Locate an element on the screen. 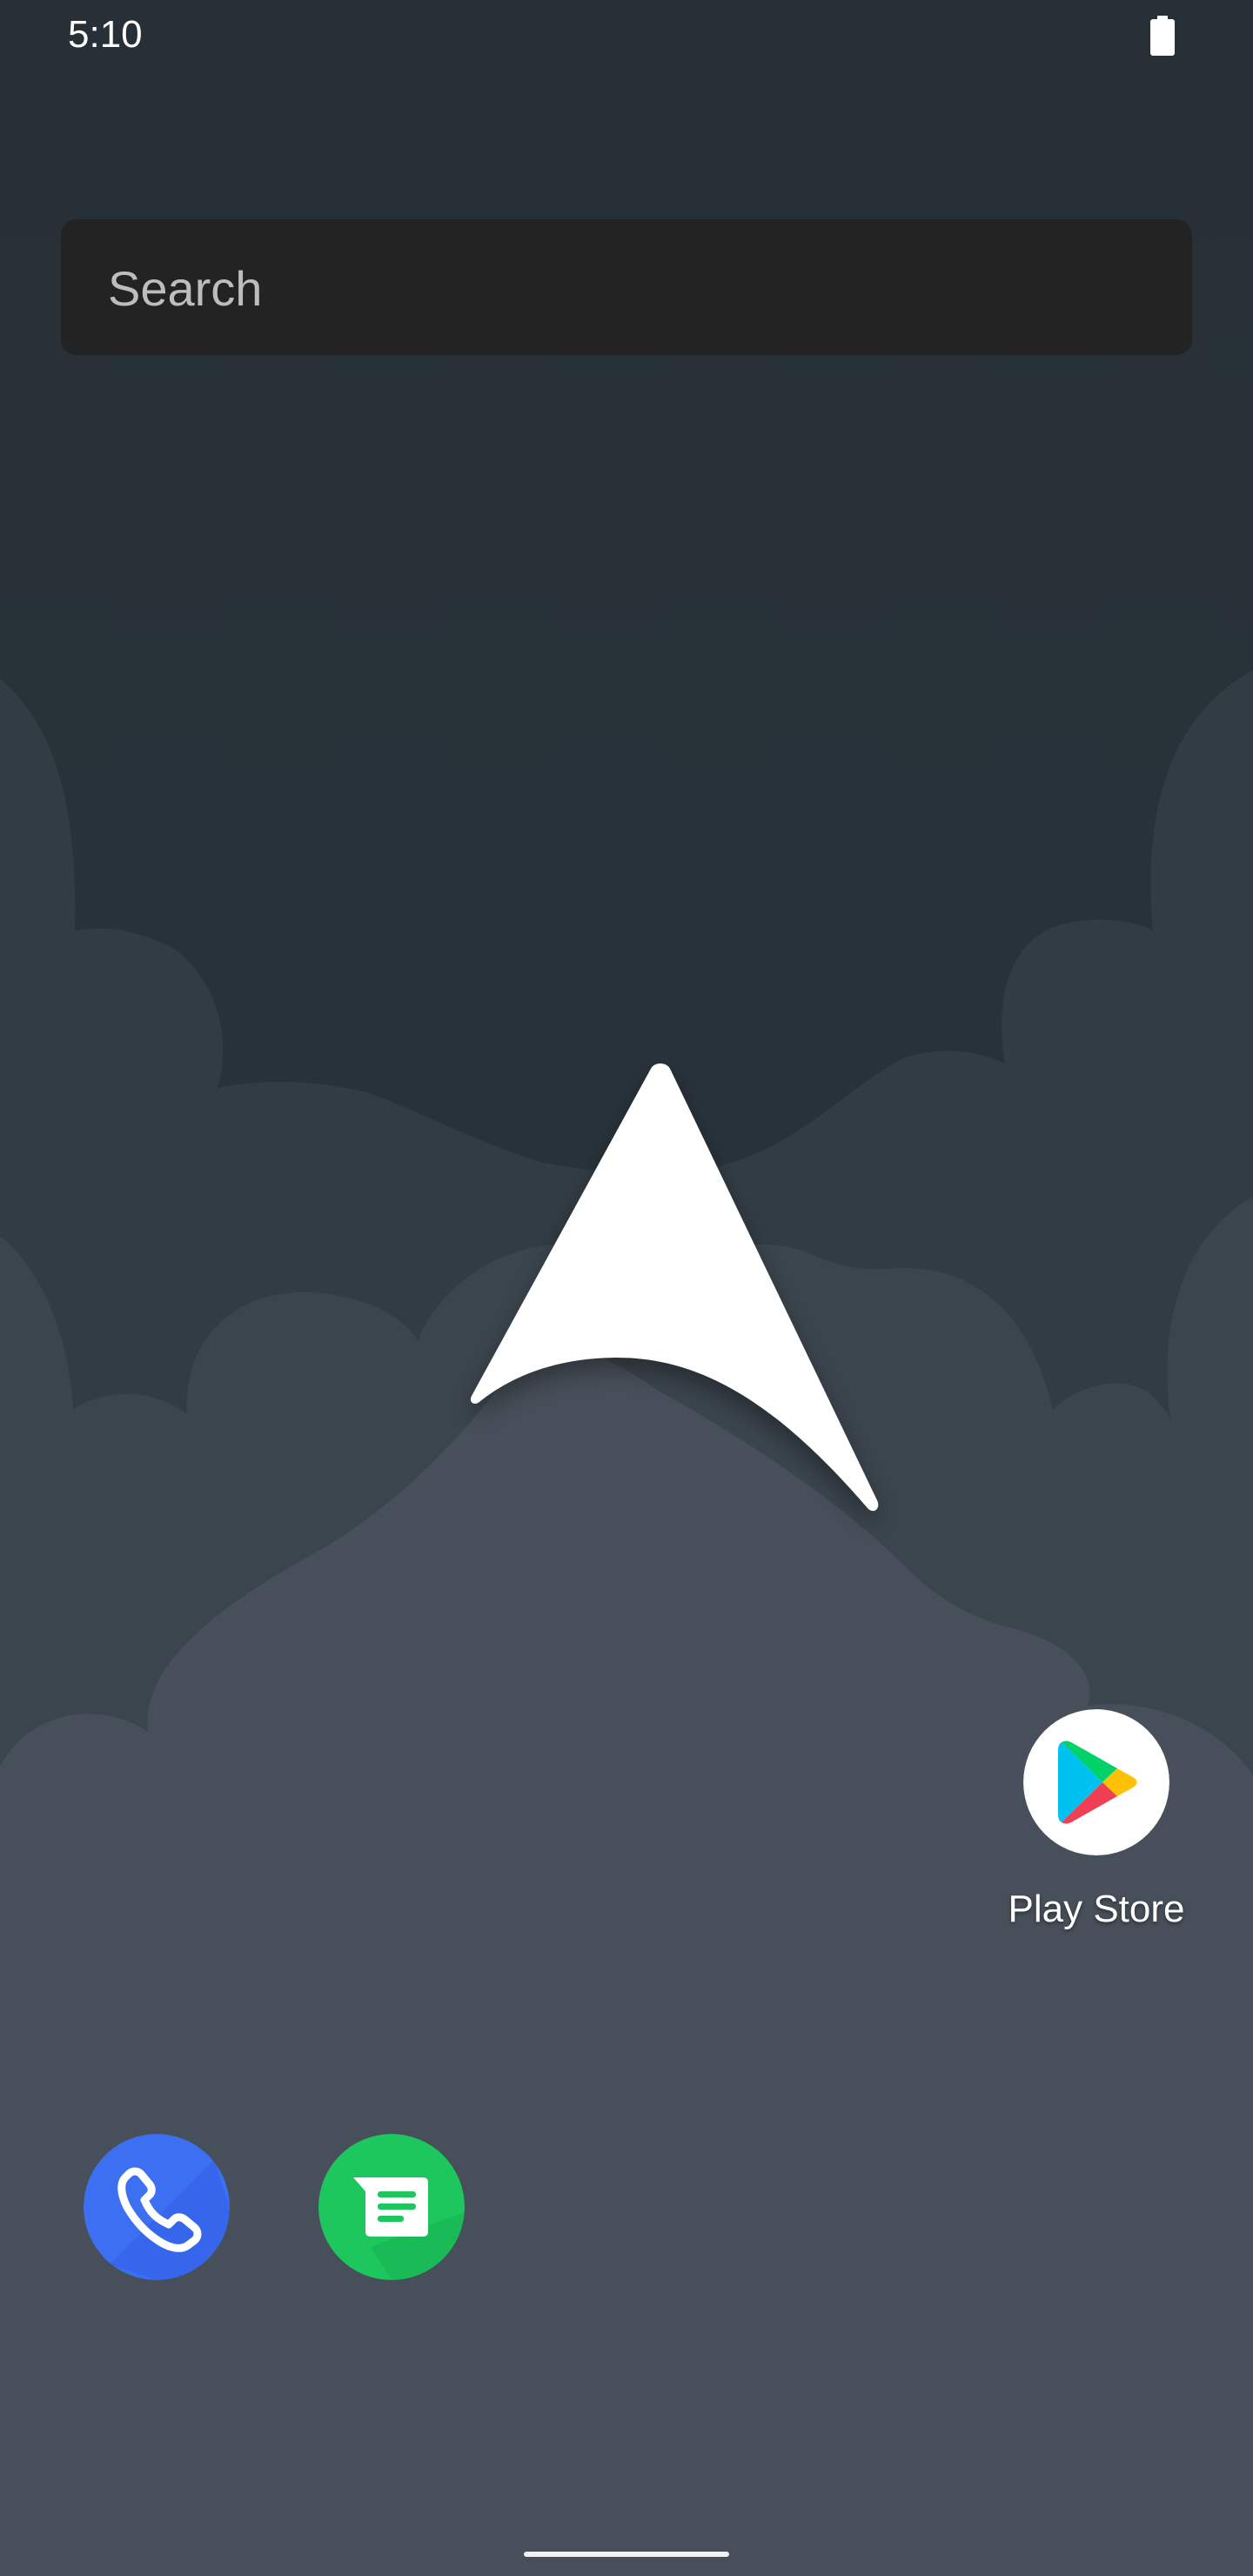 This screenshot has height=2576, width=1253. messages-icon is located at coordinates (391, 2207).